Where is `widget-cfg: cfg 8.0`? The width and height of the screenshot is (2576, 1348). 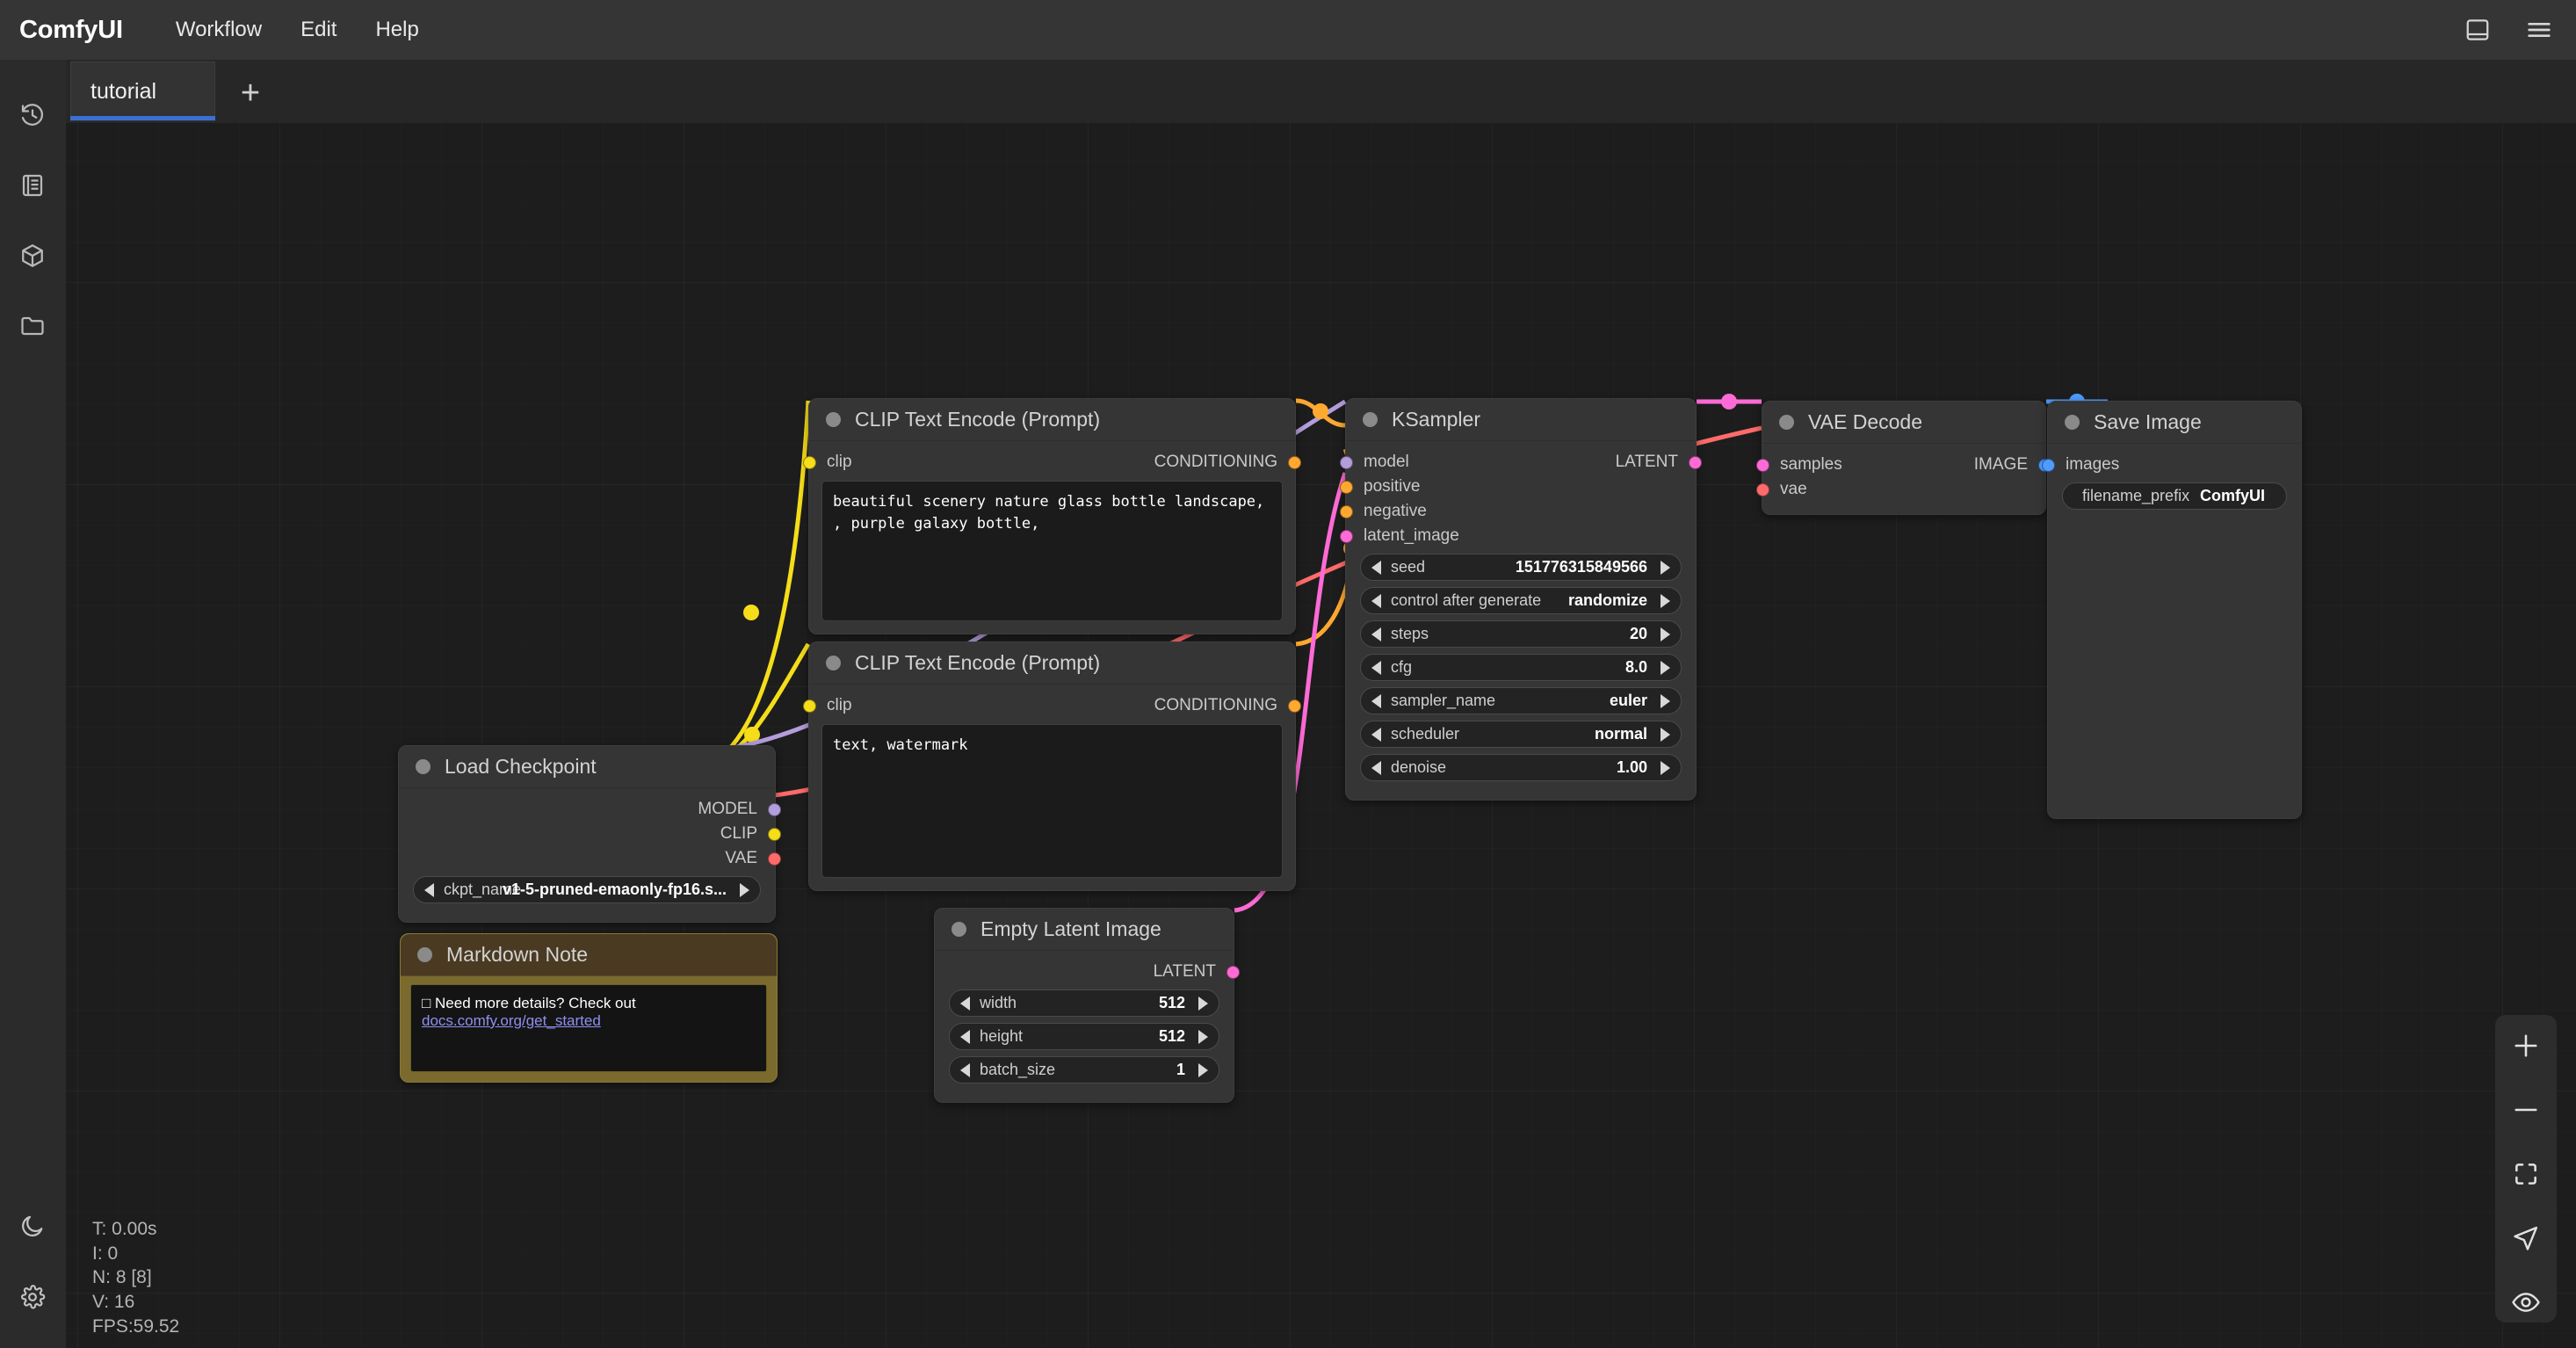
widget-cfg: cfg 8.0 is located at coordinates (1521, 667).